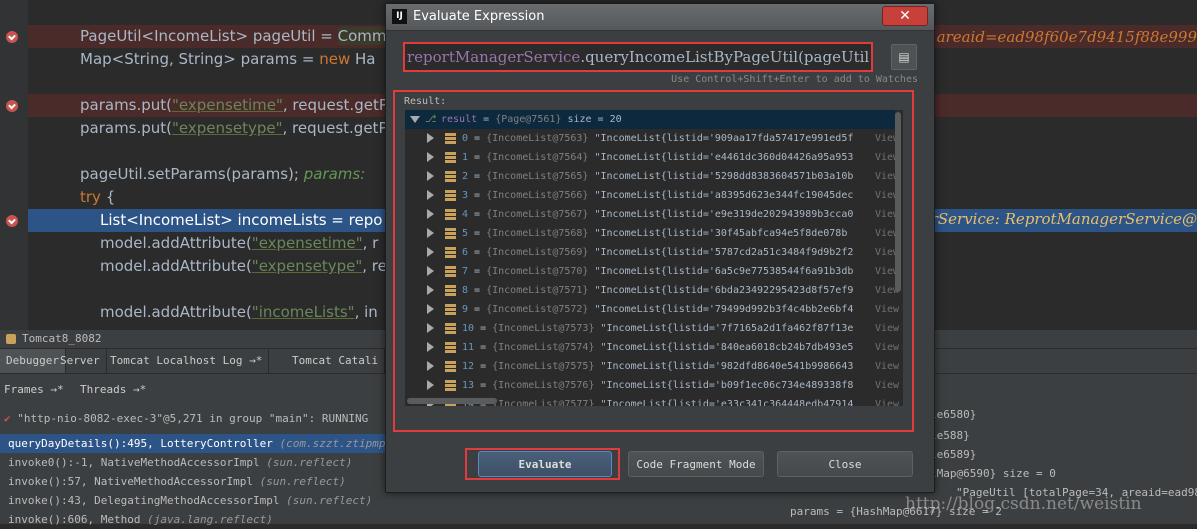  What do you see at coordinates (452, 401) in the screenshot?
I see `horizontal-scrollbar` at bounding box center [452, 401].